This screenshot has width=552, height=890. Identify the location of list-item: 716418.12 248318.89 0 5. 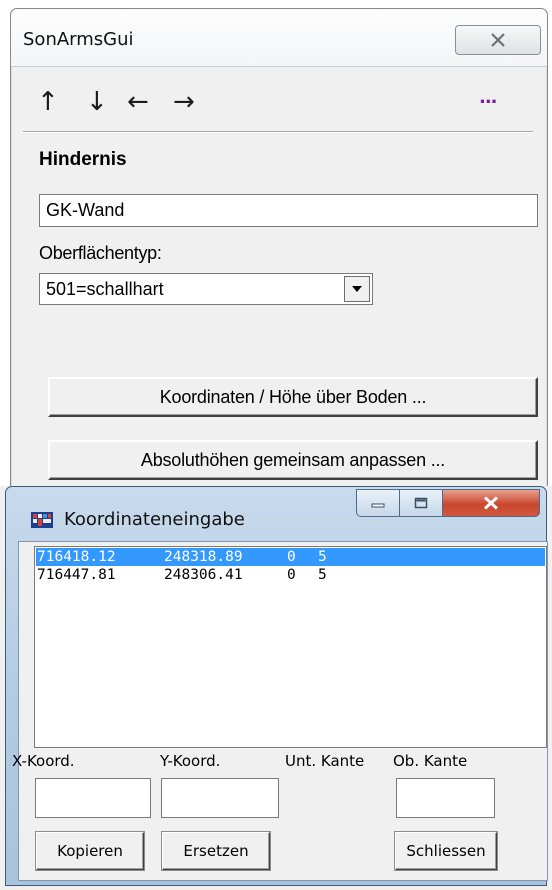
(290, 557).